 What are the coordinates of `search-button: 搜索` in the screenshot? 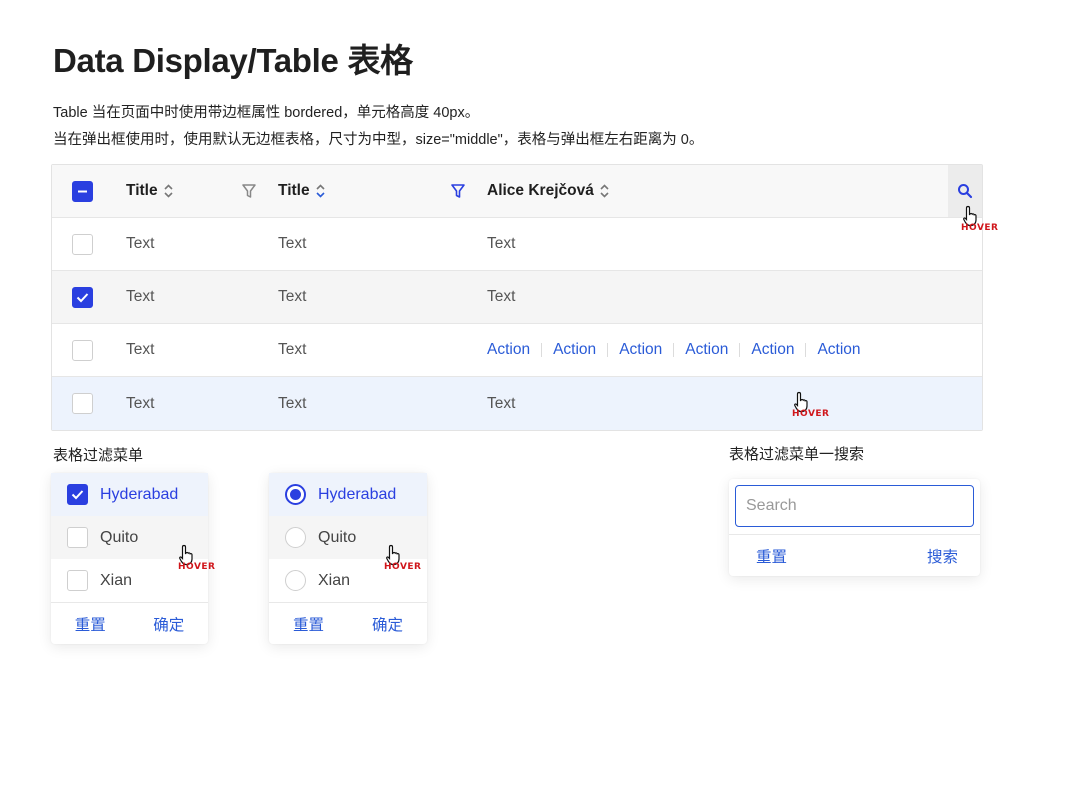 It's located at (942, 556).